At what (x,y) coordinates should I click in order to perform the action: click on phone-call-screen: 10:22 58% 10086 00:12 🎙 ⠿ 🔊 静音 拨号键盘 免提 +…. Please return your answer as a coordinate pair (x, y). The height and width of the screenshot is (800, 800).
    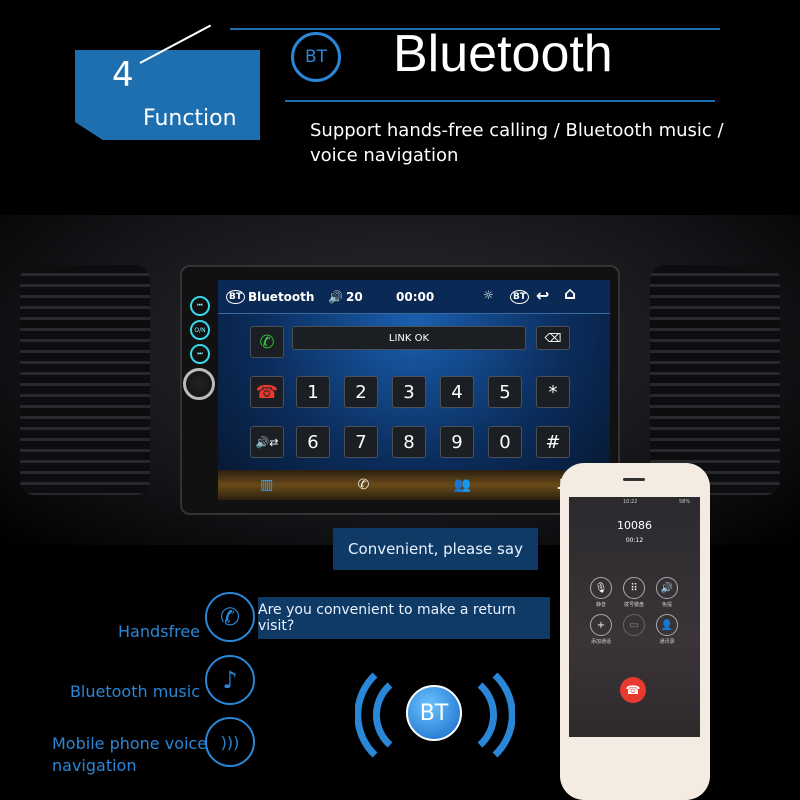
    Looking at the image, I should click on (634, 617).